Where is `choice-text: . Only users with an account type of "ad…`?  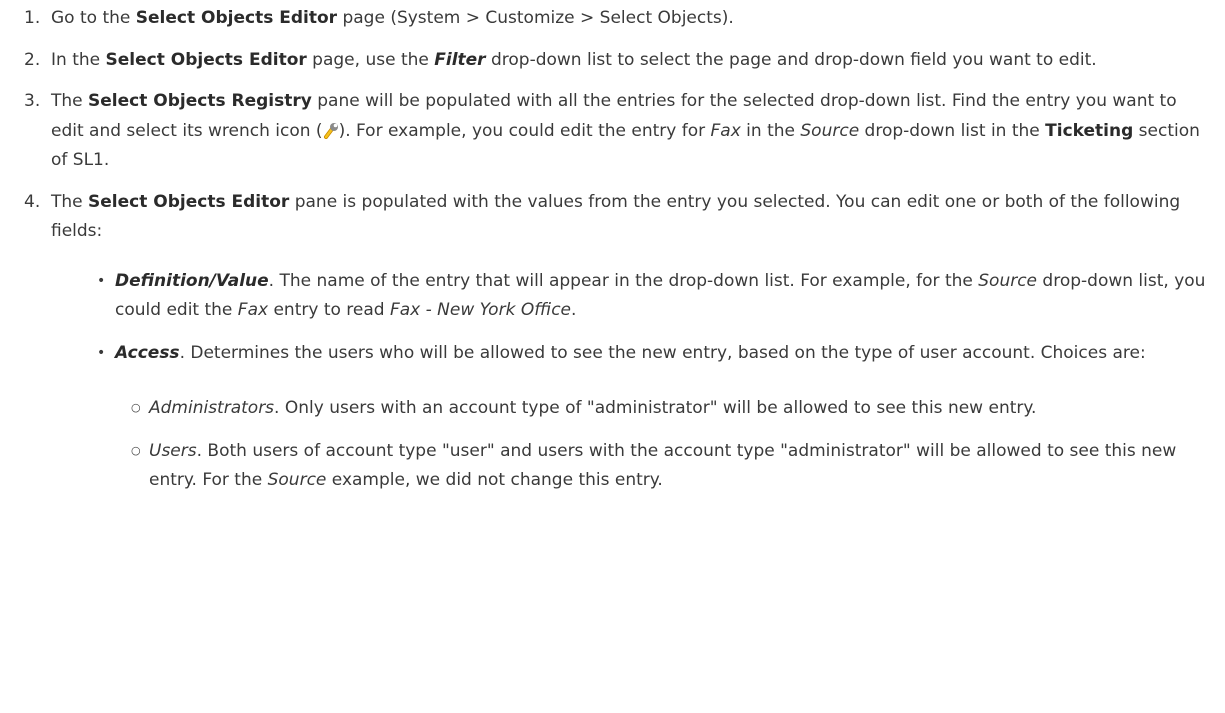 choice-text: . Only users with an account type of "ad… is located at coordinates (655, 408).